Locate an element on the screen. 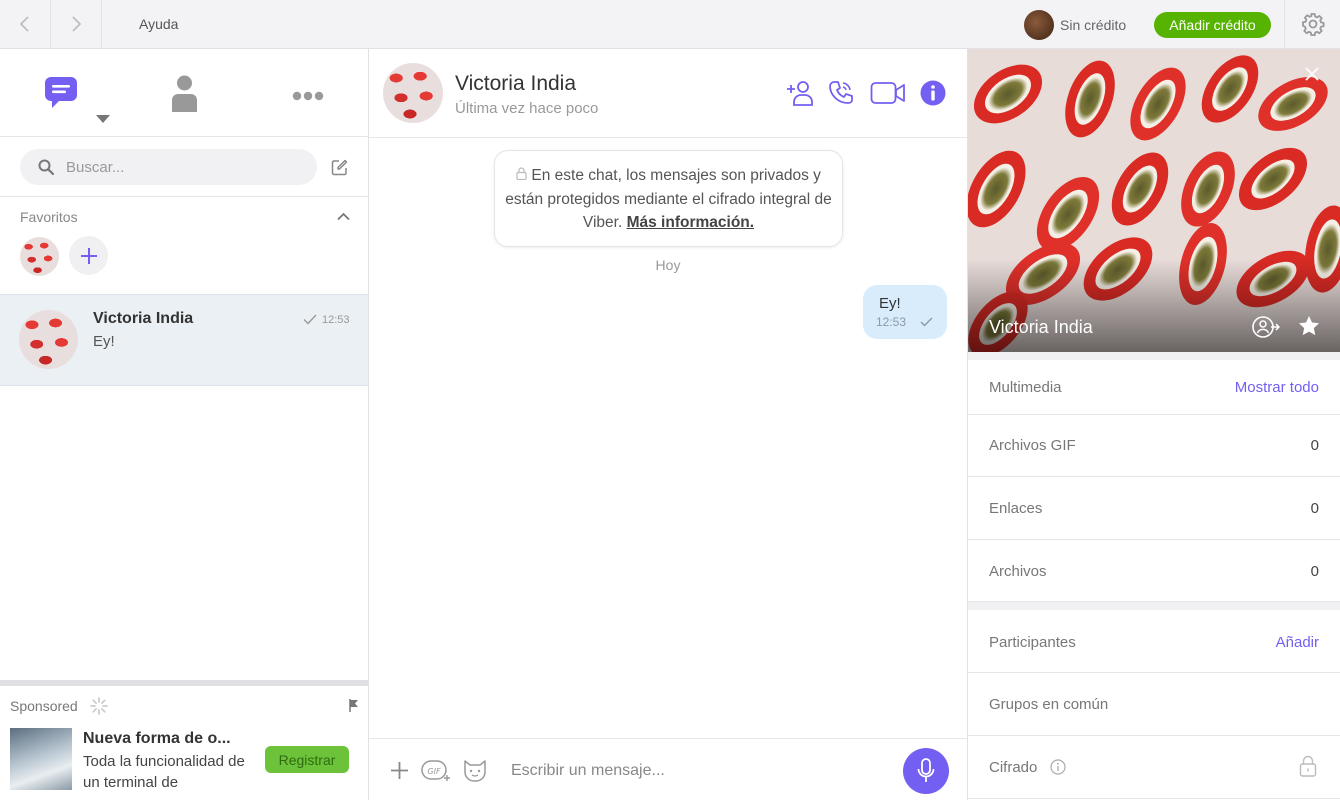  cover-overlay is located at coordinates (1154, 305).